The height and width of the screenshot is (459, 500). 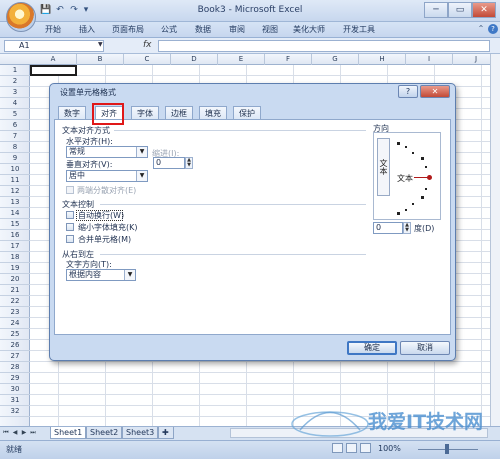 I want to click on row-header: 22, so click(x=15, y=301).